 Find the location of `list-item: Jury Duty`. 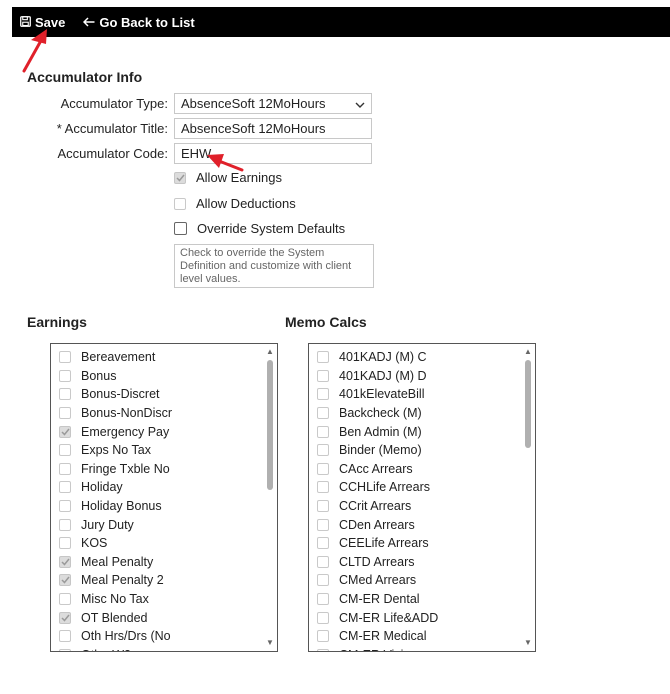

list-item: Jury Duty is located at coordinates (115, 524).